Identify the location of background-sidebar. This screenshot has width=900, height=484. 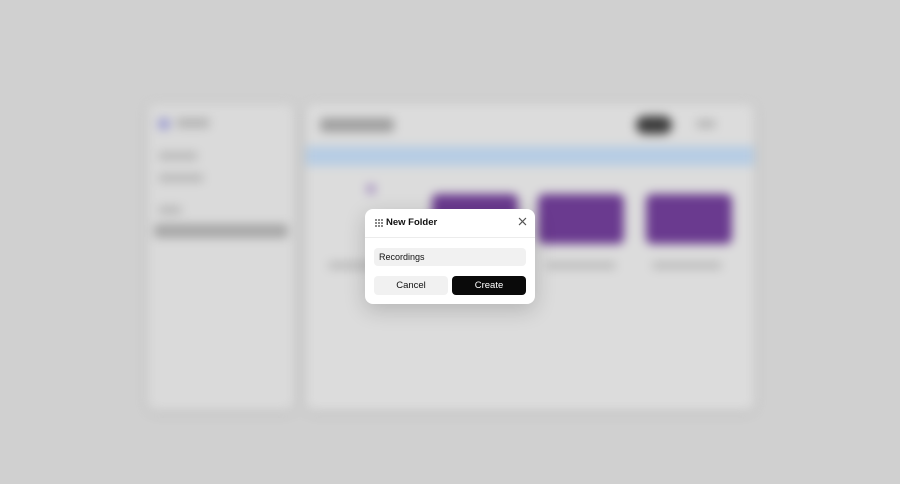
(221, 257).